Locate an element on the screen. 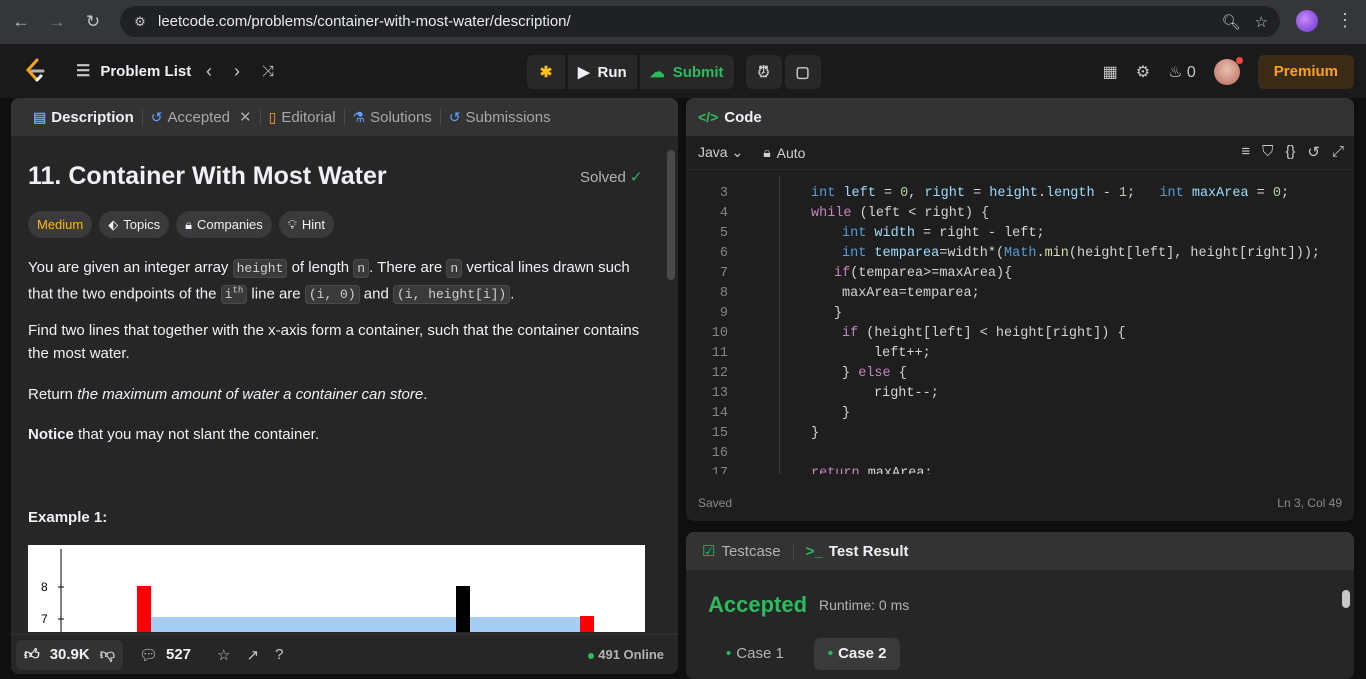  notes-button: ▢ is located at coordinates (802, 72).